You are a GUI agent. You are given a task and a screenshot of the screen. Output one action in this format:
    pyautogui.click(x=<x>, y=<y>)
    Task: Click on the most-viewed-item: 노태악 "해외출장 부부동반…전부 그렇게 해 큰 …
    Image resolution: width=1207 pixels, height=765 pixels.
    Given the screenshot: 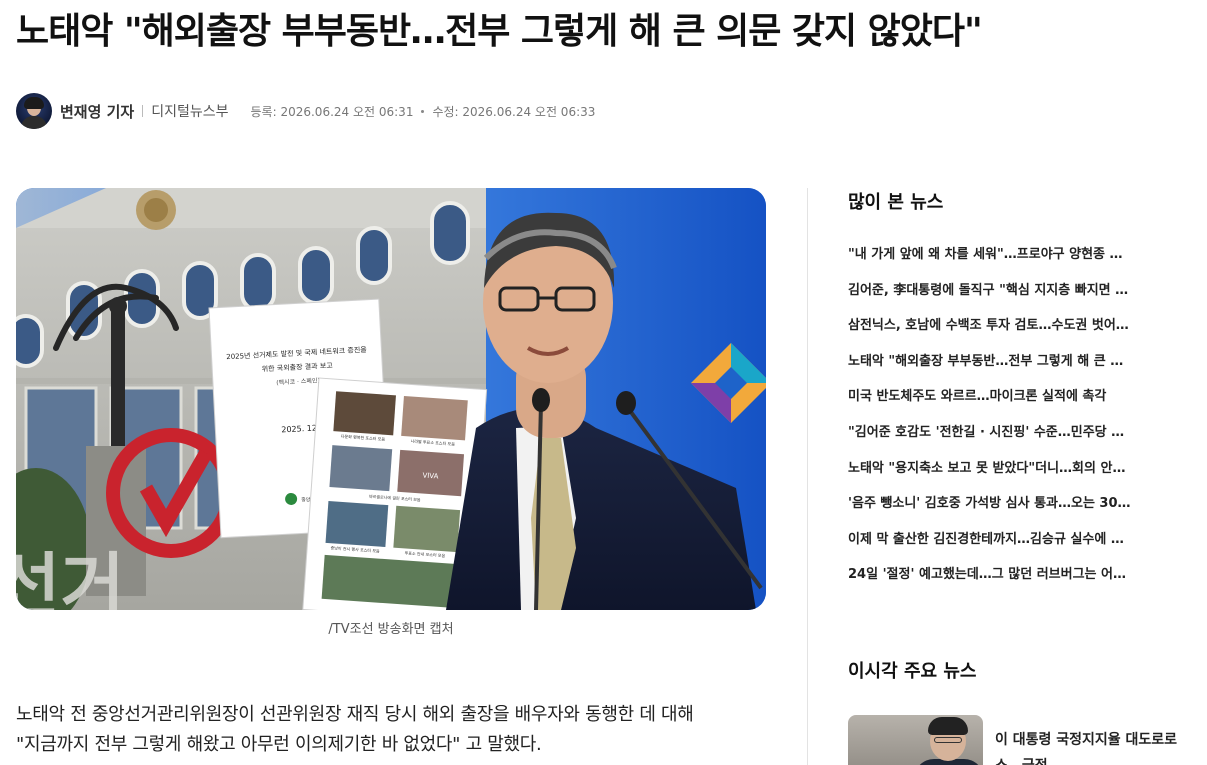 What is the action you would take?
    pyautogui.click(x=1003, y=368)
    